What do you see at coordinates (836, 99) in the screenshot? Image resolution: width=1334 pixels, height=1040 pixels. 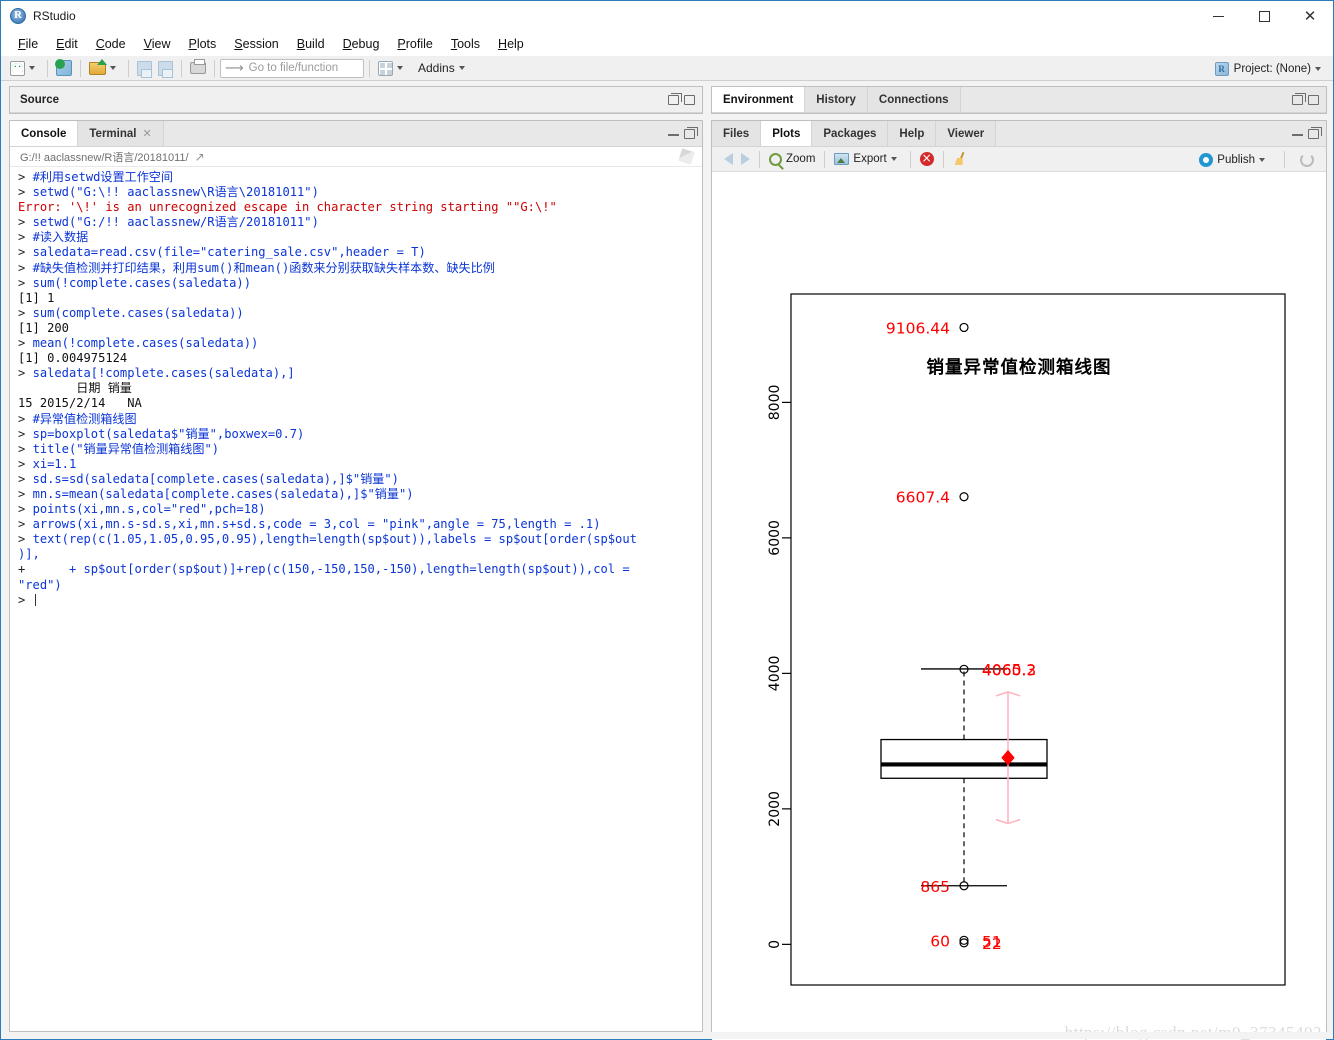 I see `tab-history: History` at bounding box center [836, 99].